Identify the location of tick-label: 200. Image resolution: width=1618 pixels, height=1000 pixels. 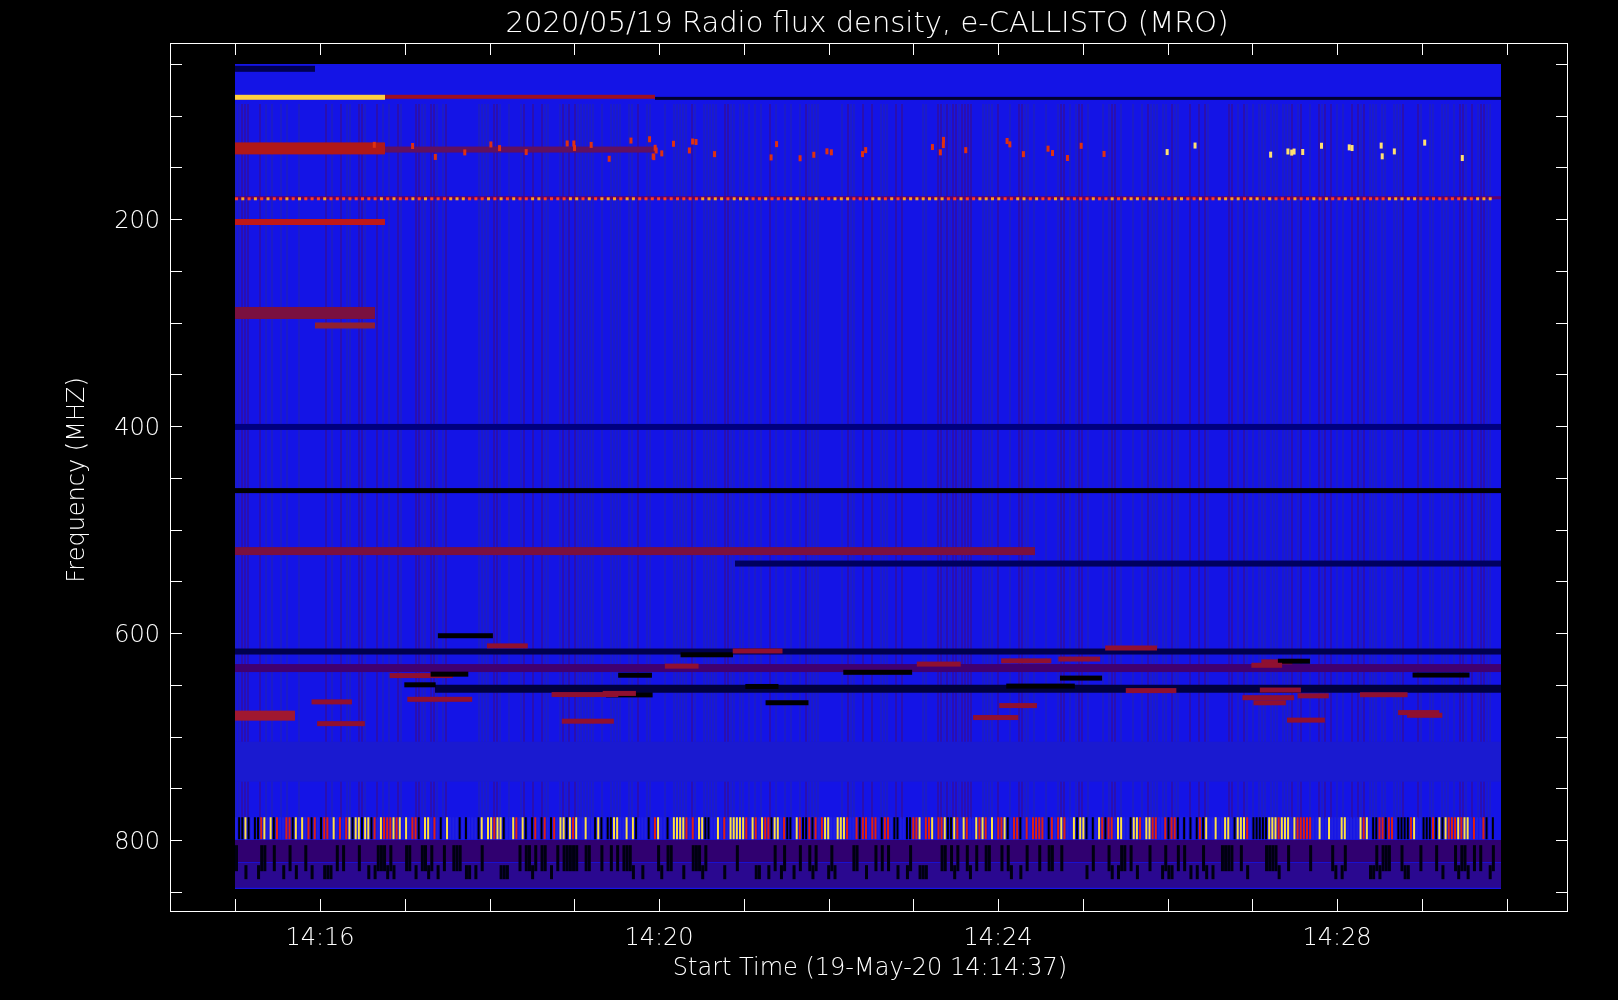
(137, 220).